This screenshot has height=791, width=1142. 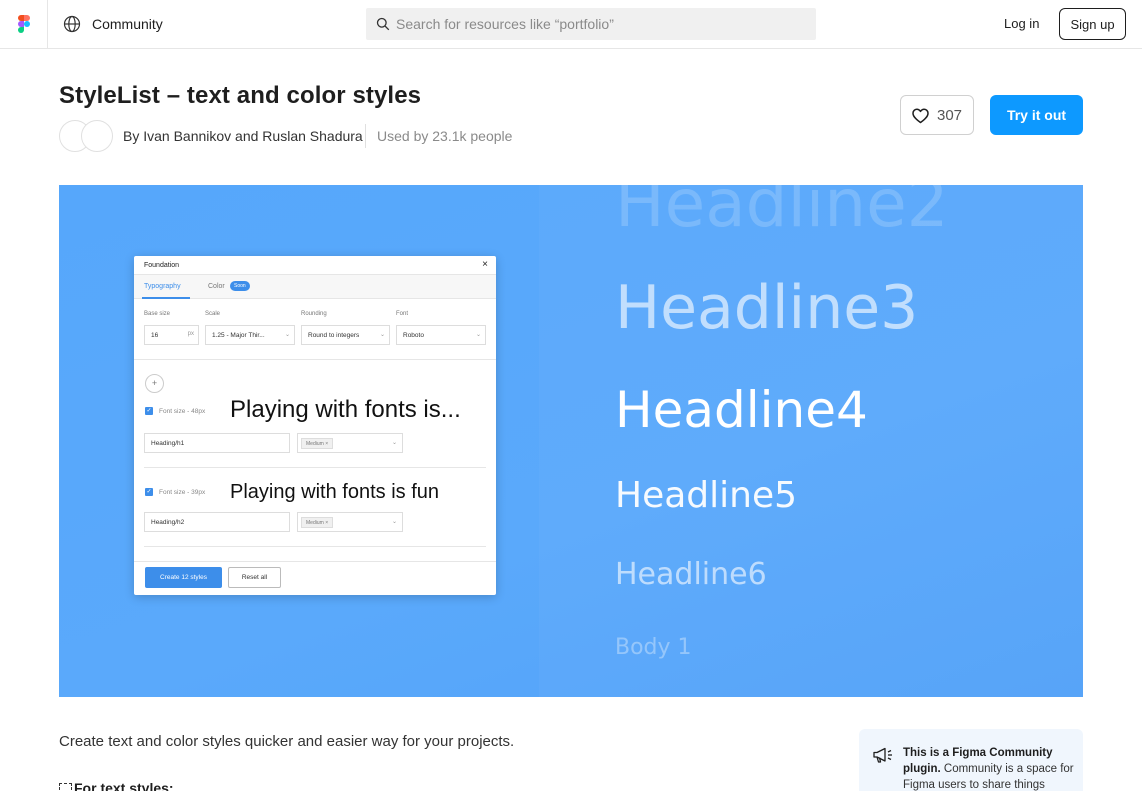 I want to click on headline2-sample: Headline2, so click(x=782, y=213).